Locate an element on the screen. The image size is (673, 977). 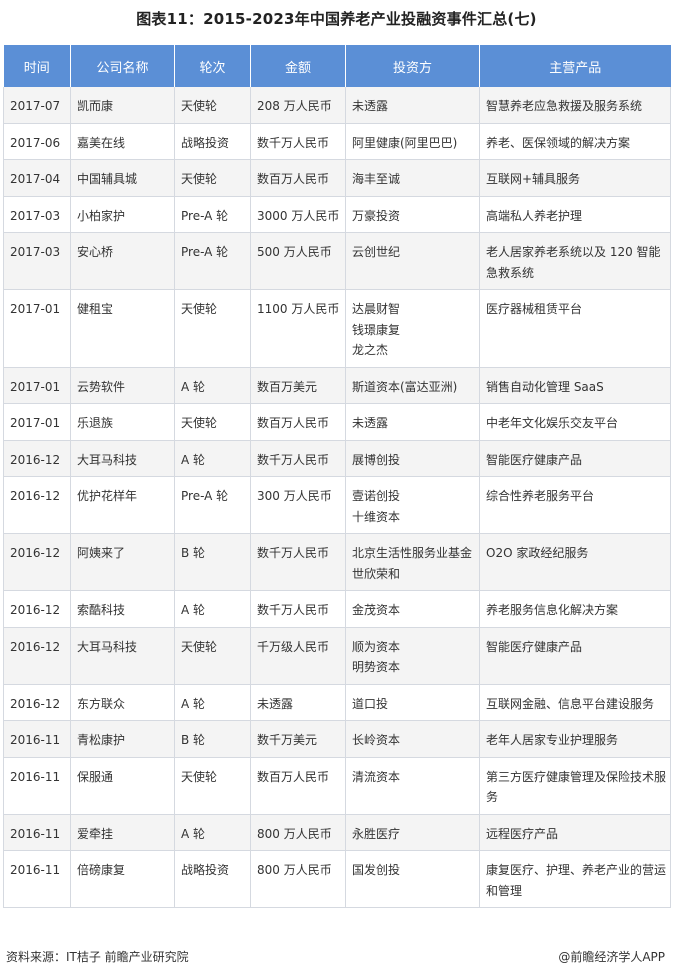
header-row: 时间 公司名称 轮次 金额 投资方 主营产品 is located at coordinates (337, 66).